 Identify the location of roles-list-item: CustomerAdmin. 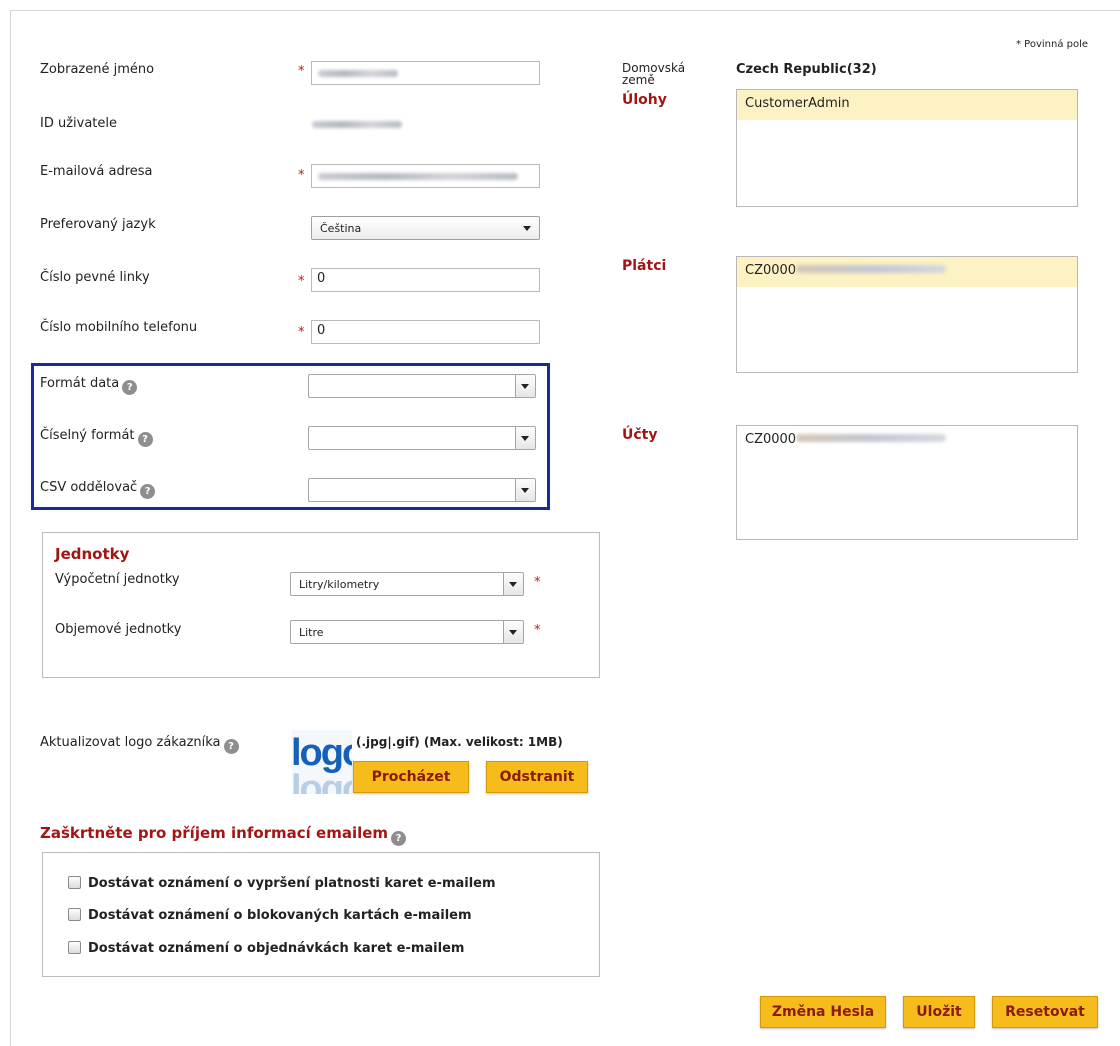
(907, 105).